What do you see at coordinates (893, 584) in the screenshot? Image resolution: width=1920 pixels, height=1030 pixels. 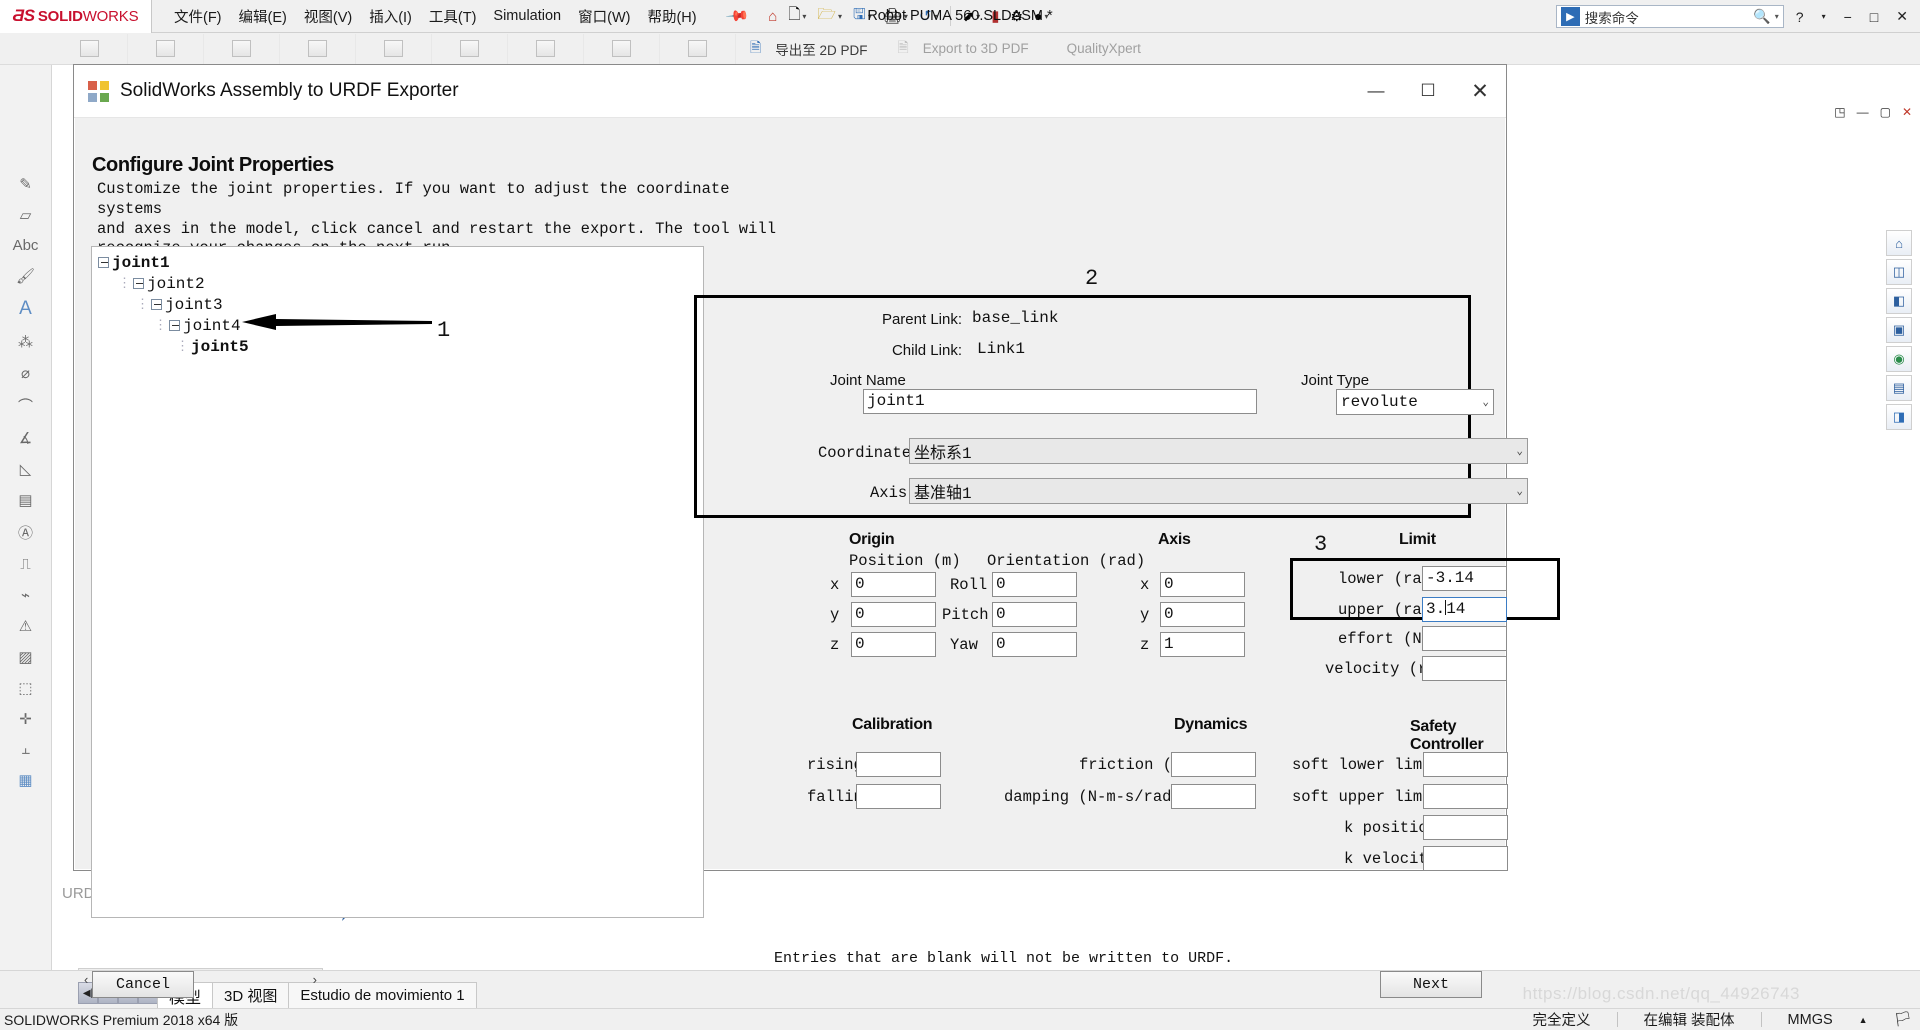 I see `origin-x-input: 0` at bounding box center [893, 584].